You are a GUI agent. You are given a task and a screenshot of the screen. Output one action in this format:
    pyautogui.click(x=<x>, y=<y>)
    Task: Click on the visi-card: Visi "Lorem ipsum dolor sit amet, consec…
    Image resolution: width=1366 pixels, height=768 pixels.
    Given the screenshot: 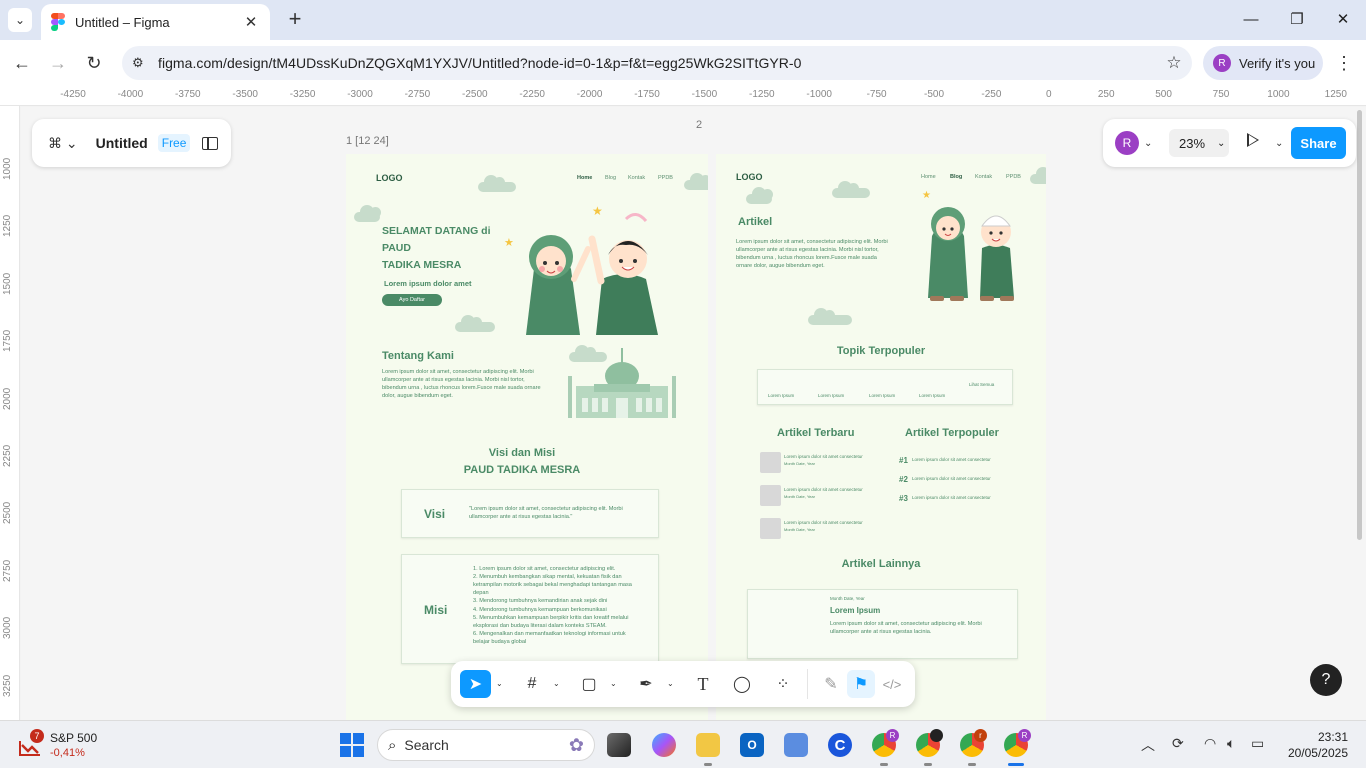 What is the action you would take?
    pyautogui.click(x=530, y=513)
    